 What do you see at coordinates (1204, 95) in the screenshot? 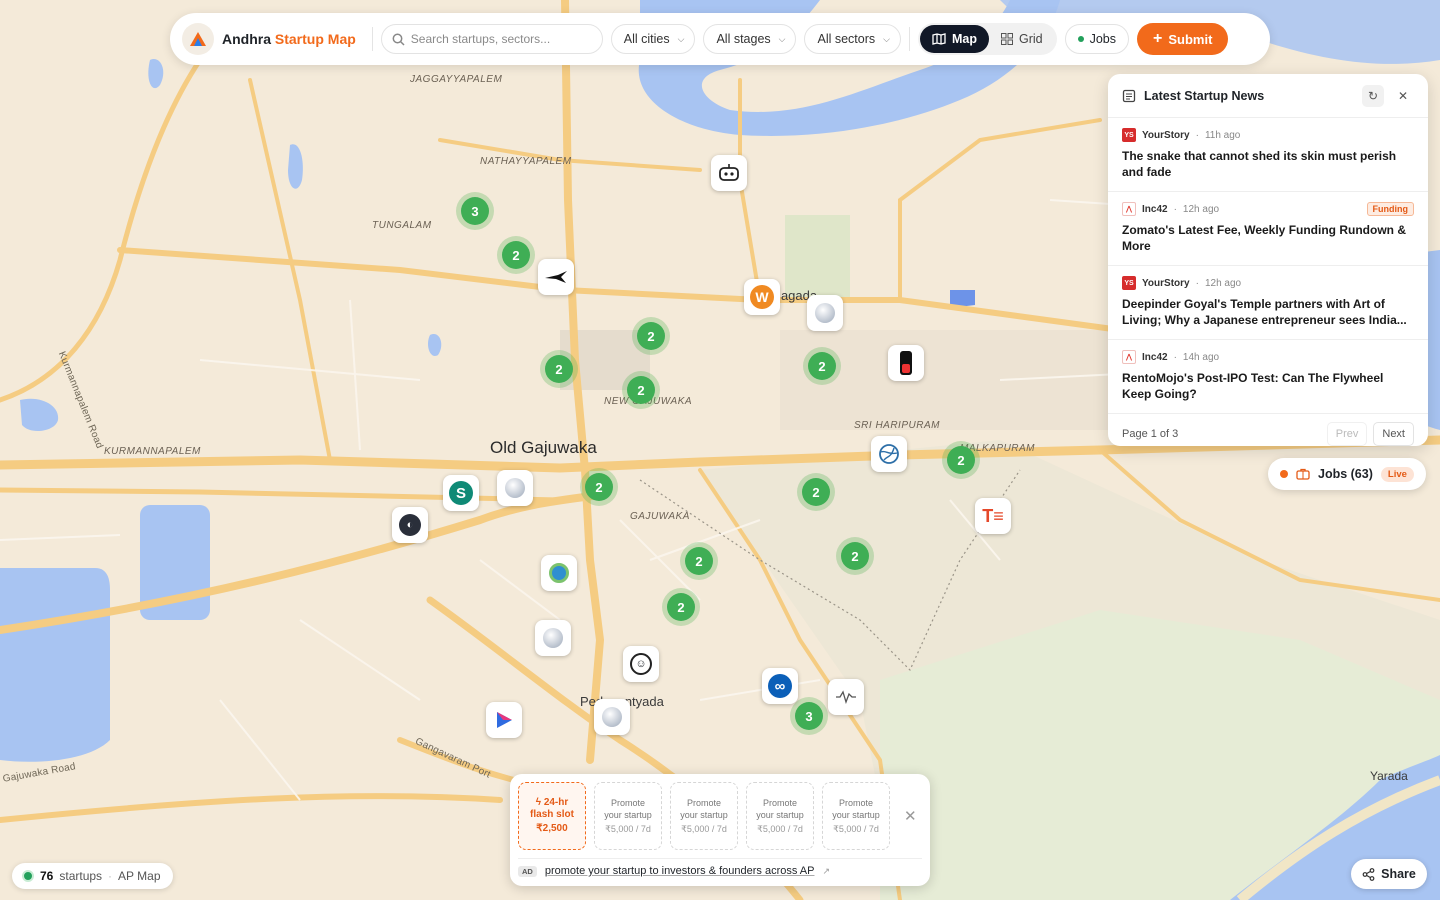
I see `news-title: Latest Startup News` at bounding box center [1204, 95].